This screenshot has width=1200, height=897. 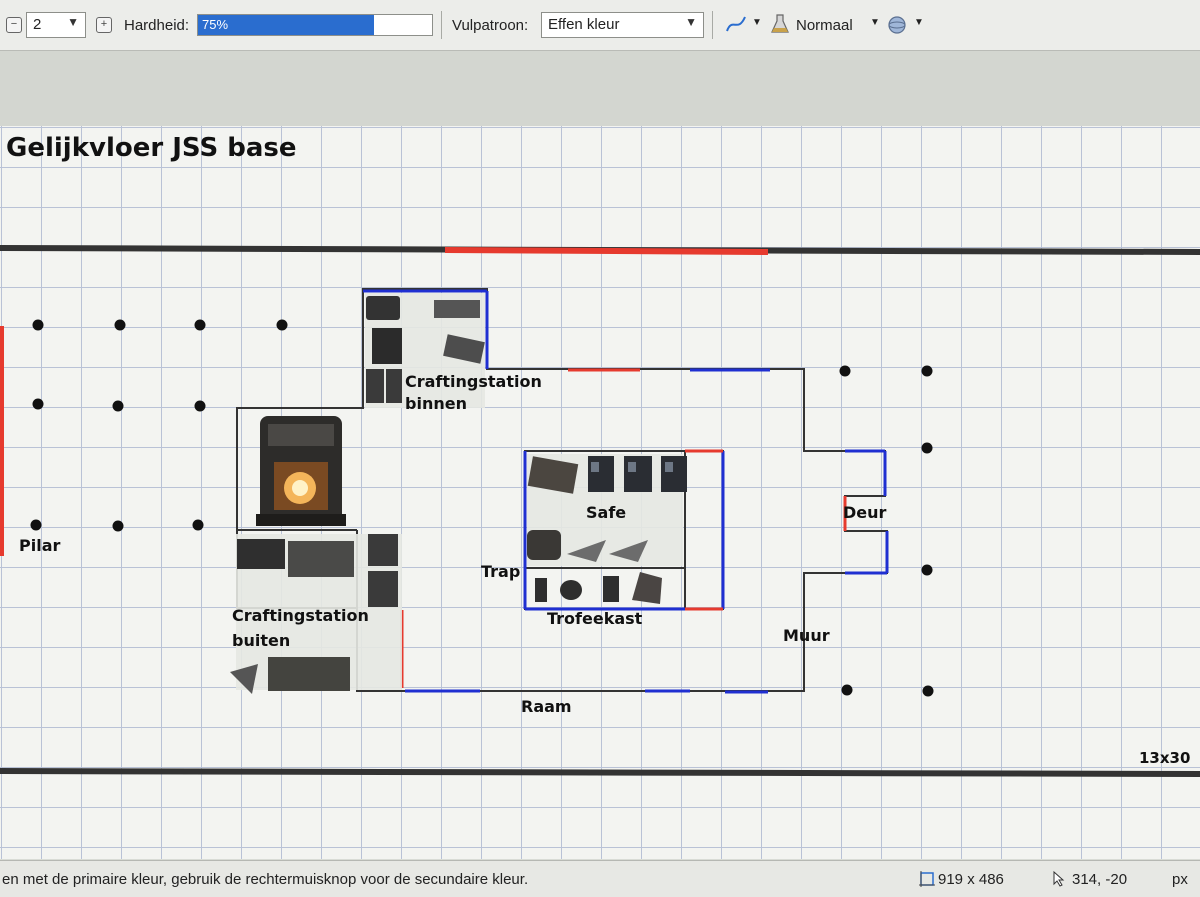 I want to click on label-safe: Safe, so click(x=606, y=512).